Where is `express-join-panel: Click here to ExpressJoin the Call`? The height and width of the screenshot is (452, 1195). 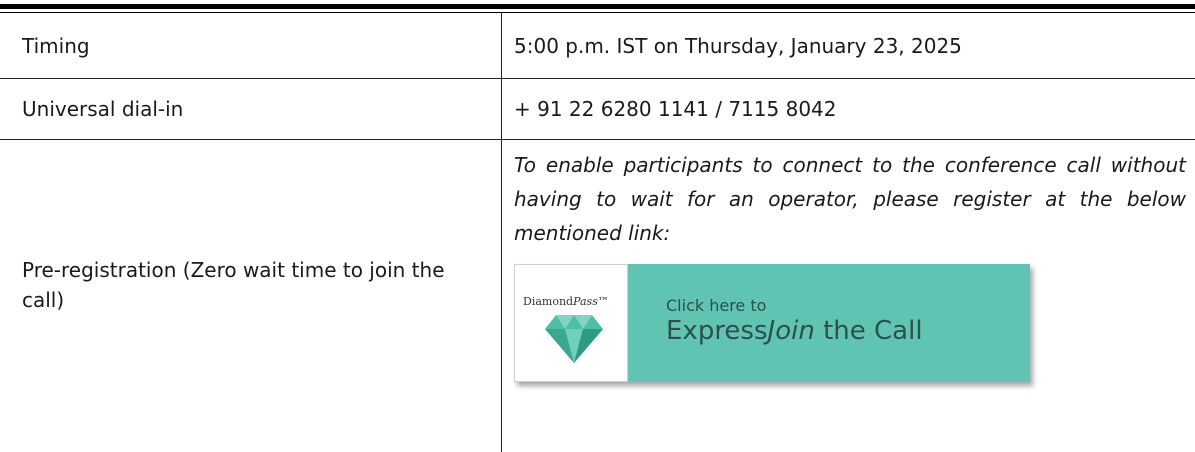
express-join-panel: Click here to ExpressJoin the Call is located at coordinates (829, 323).